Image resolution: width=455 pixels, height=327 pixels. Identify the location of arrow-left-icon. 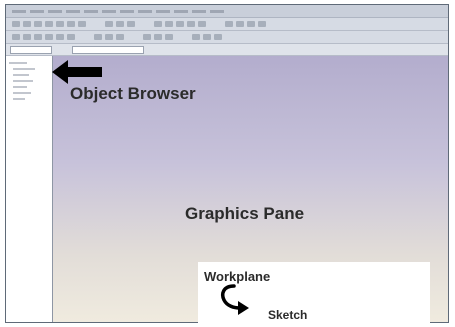
(77, 72).